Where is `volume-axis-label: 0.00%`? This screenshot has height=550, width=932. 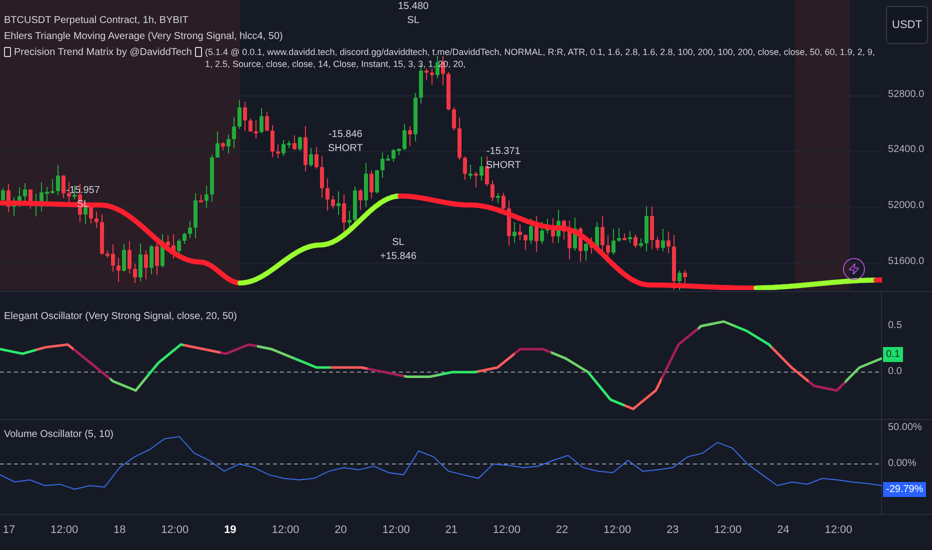
volume-axis-label: 0.00% is located at coordinates (902, 463).